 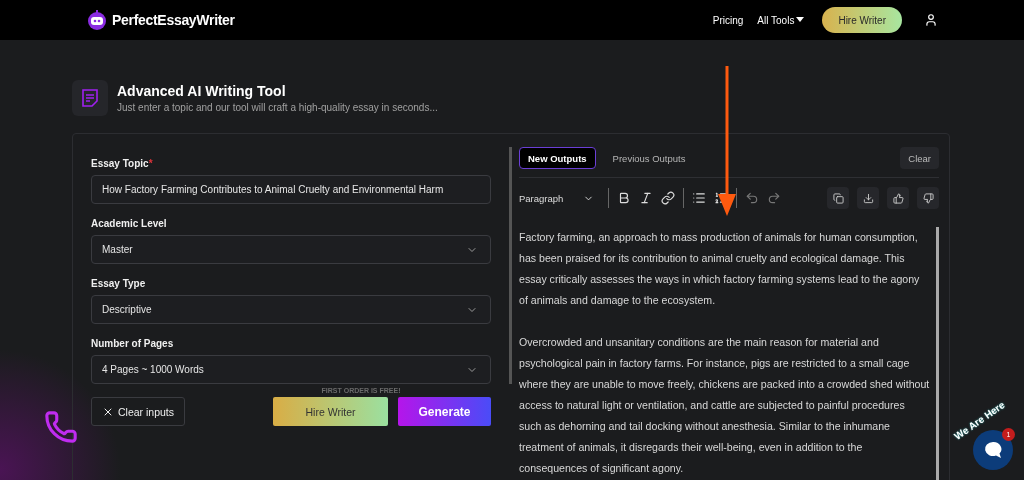 I want to click on user-icon, so click(x=931, y=20).